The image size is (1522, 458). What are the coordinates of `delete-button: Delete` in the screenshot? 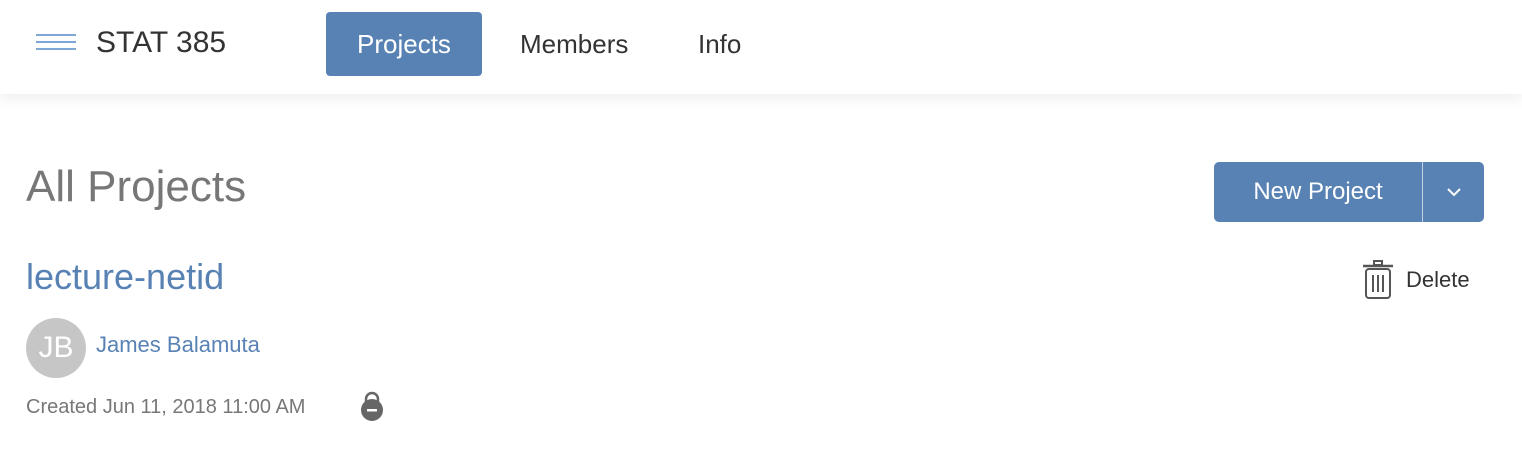 It's located at (1416, 280).